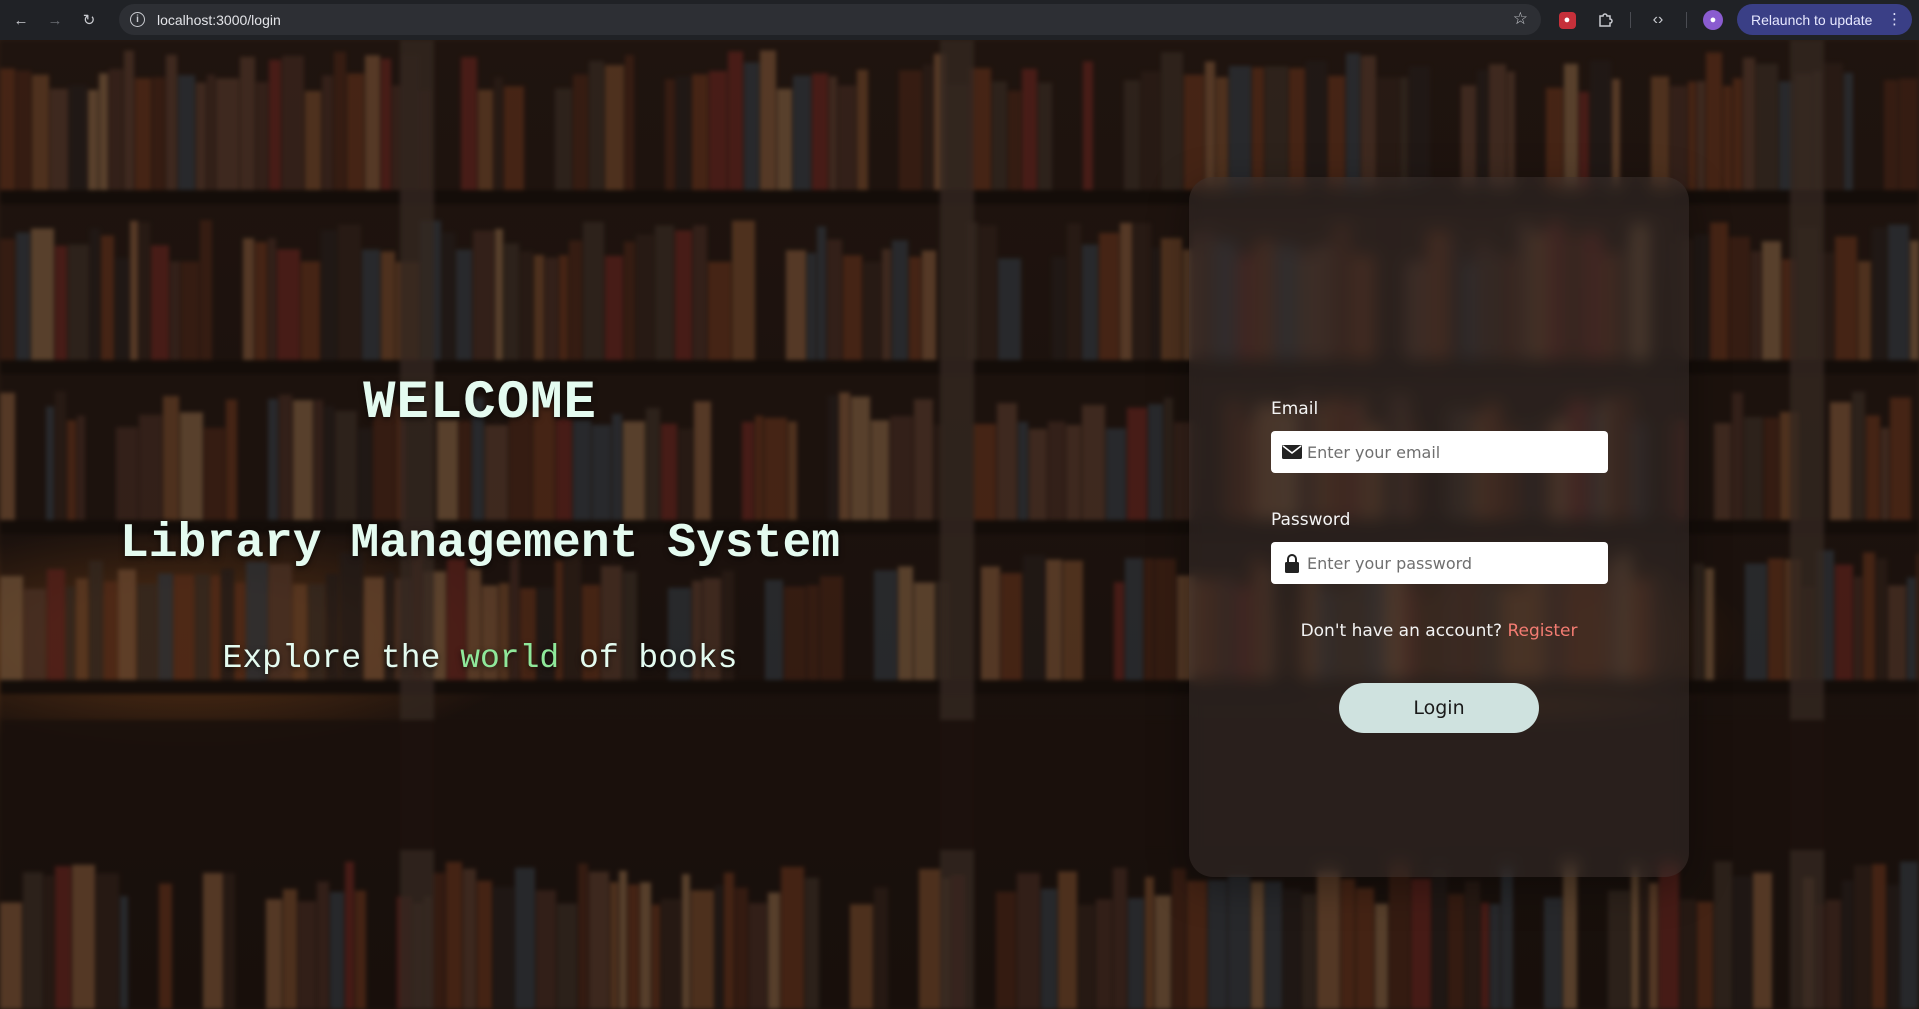 This screenshot has width=1919, height=1009. What do you see at coordinates (219, 20) in the screenshot?
I see `address-url: localhost:3000/login` at bounding box center [219, 20].